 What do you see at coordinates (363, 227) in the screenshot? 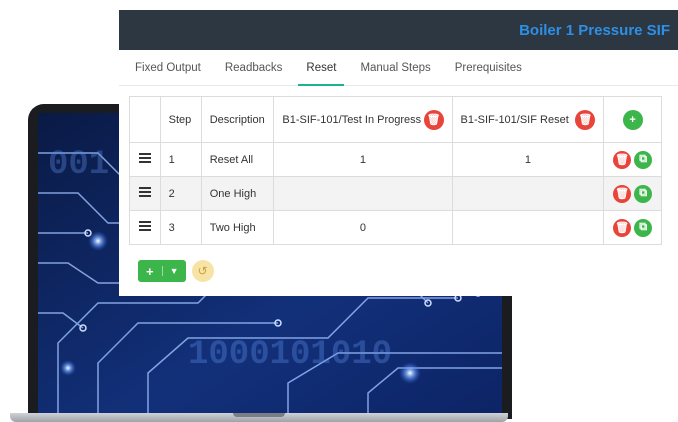
I see `test-in-progress-cell: 0` at bounding box center [363, 227].